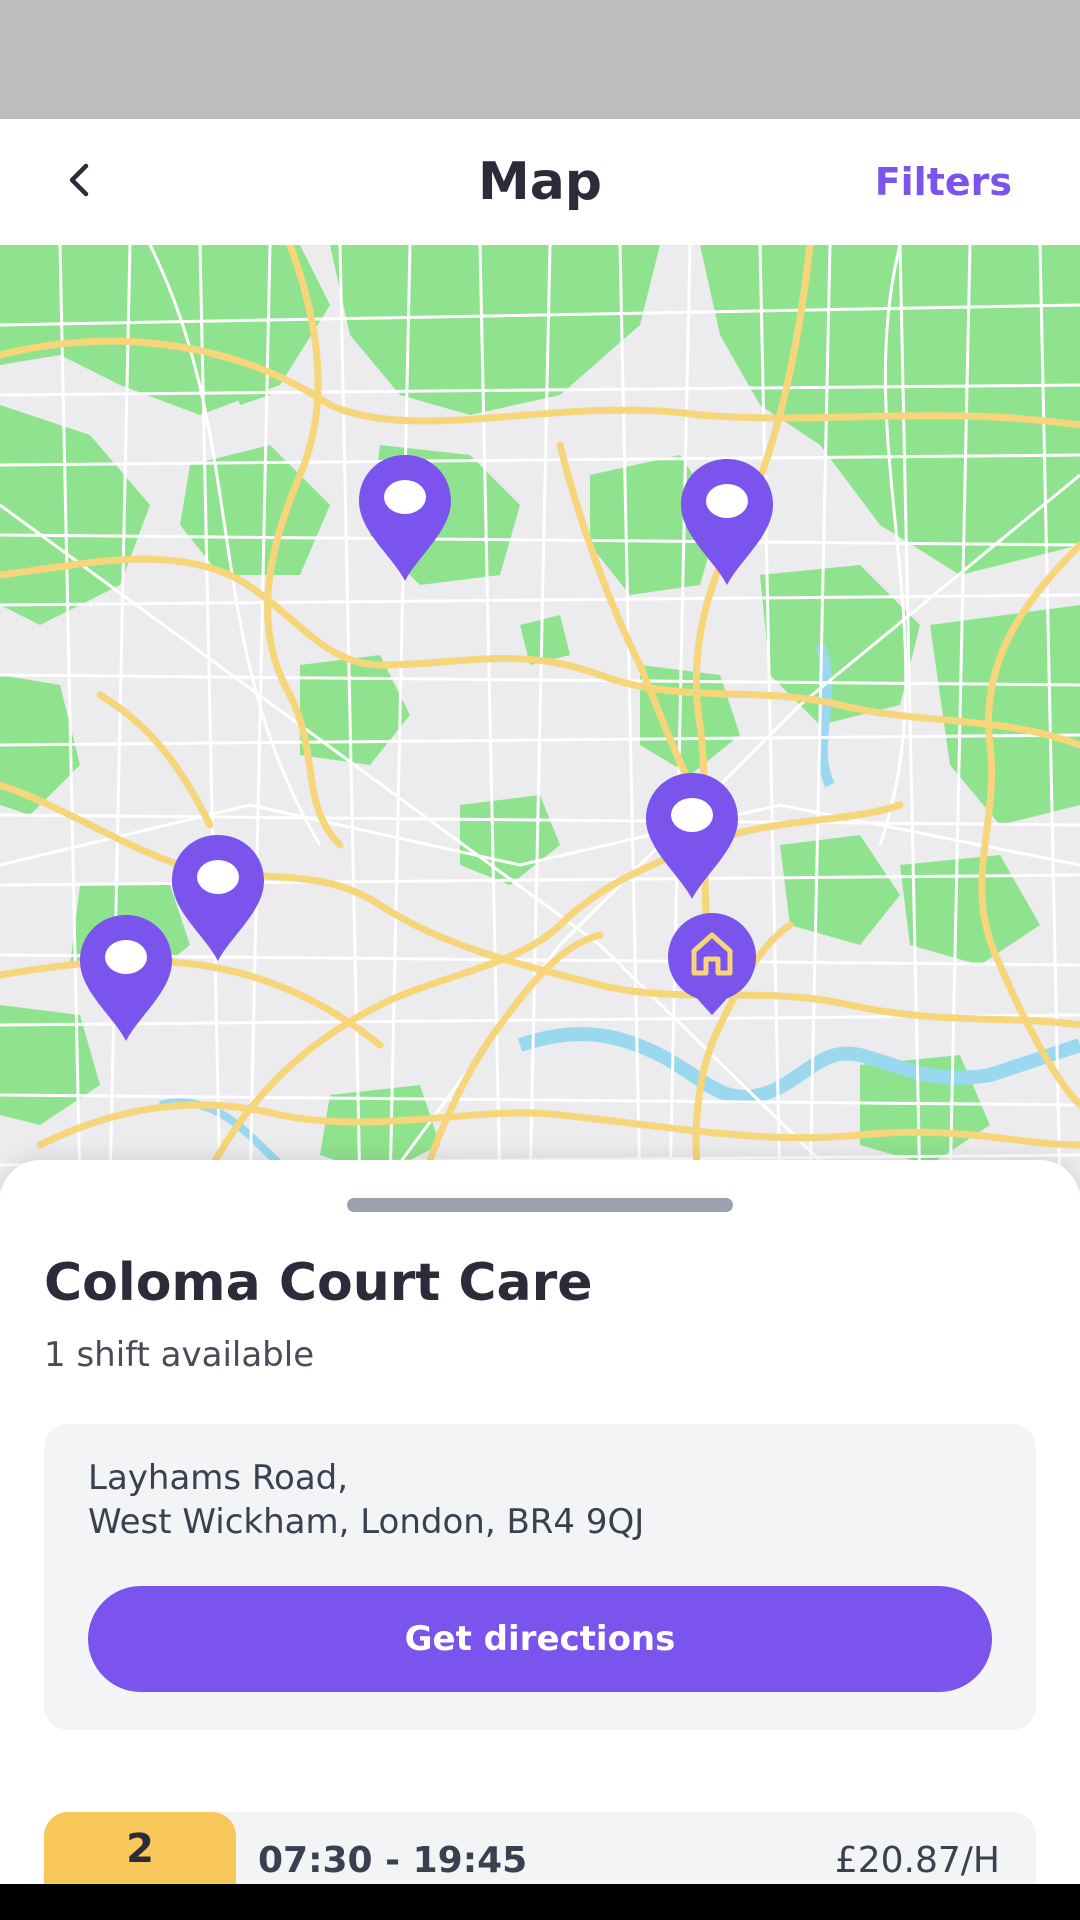 This screenshot has width=1080, height=1920. Describe the element at coordinates (943, 182) in the screenshot. I see `filters-button: Filters` at that location.